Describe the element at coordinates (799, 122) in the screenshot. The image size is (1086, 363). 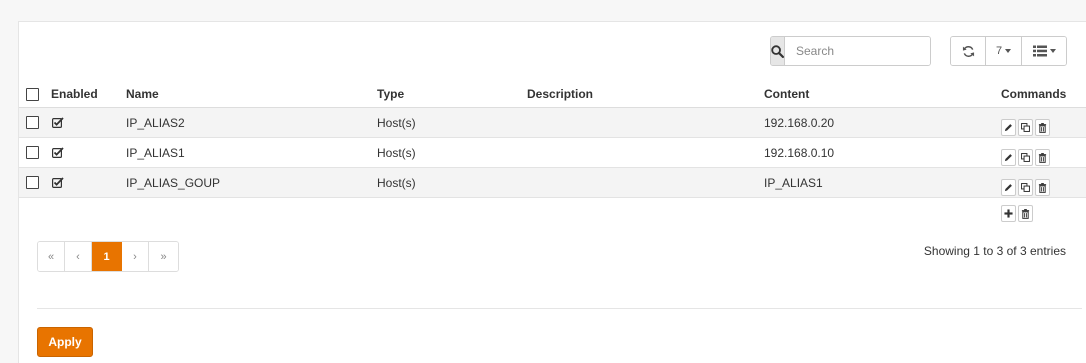
I see `row-content: 192.168.0.20` at that location.